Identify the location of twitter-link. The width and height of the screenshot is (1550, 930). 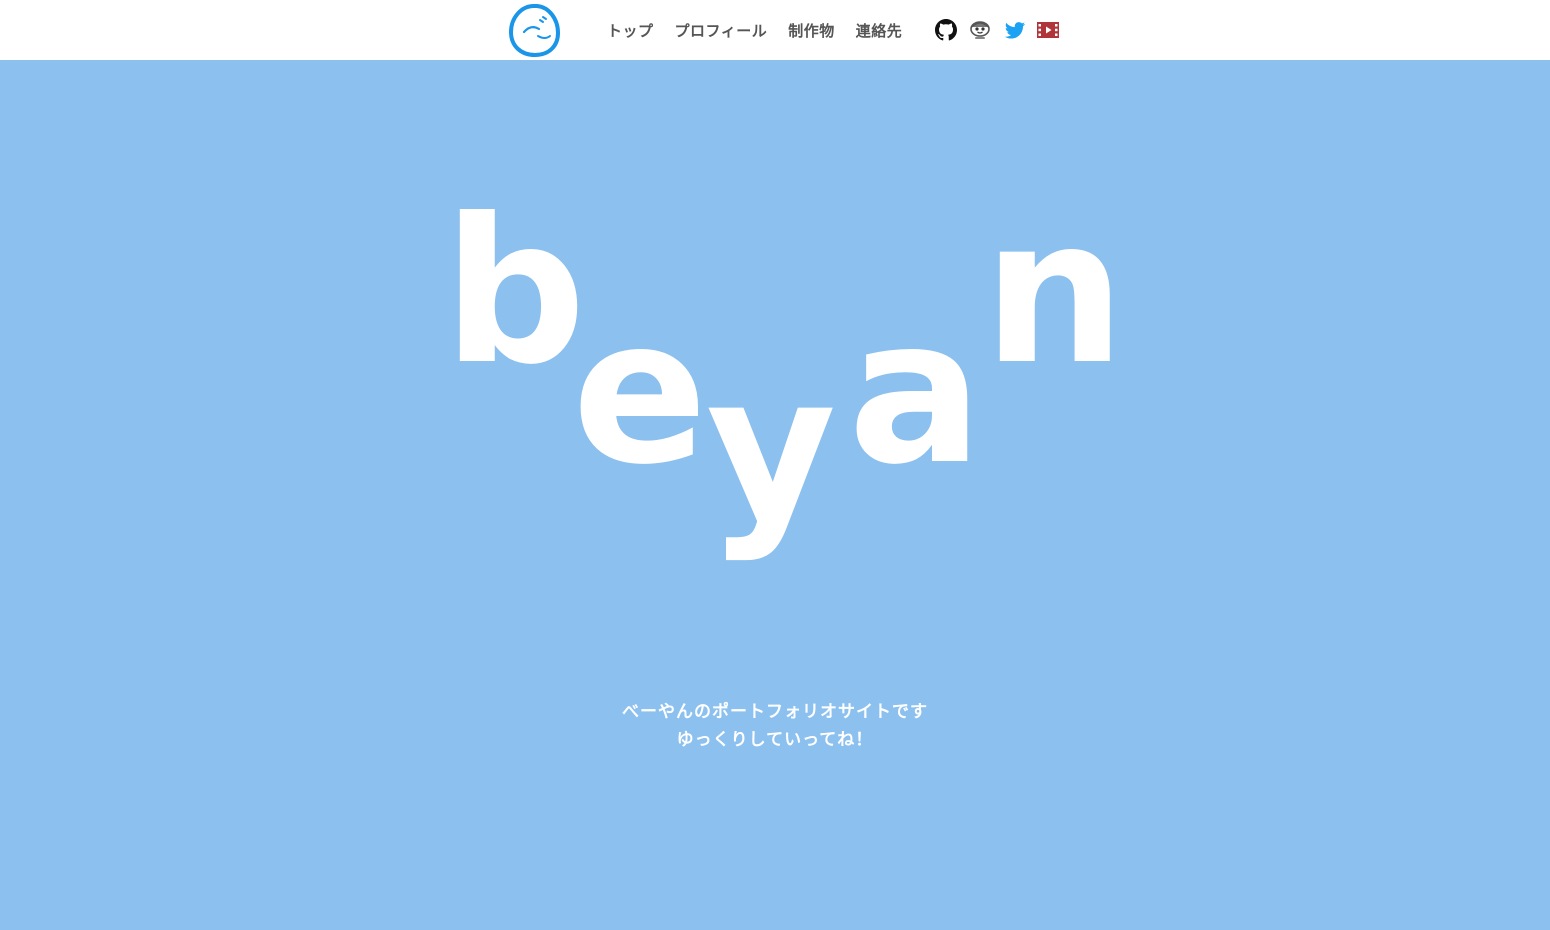
(1015, 30).